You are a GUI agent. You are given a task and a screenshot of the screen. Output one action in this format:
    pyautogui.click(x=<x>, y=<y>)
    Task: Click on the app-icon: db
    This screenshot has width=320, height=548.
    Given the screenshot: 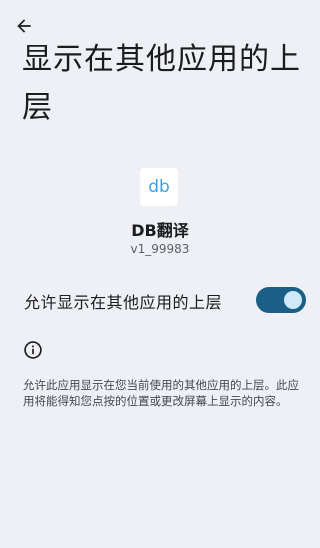 What is the action you would take?
    pyautogui.click(x=159, y=187)
    